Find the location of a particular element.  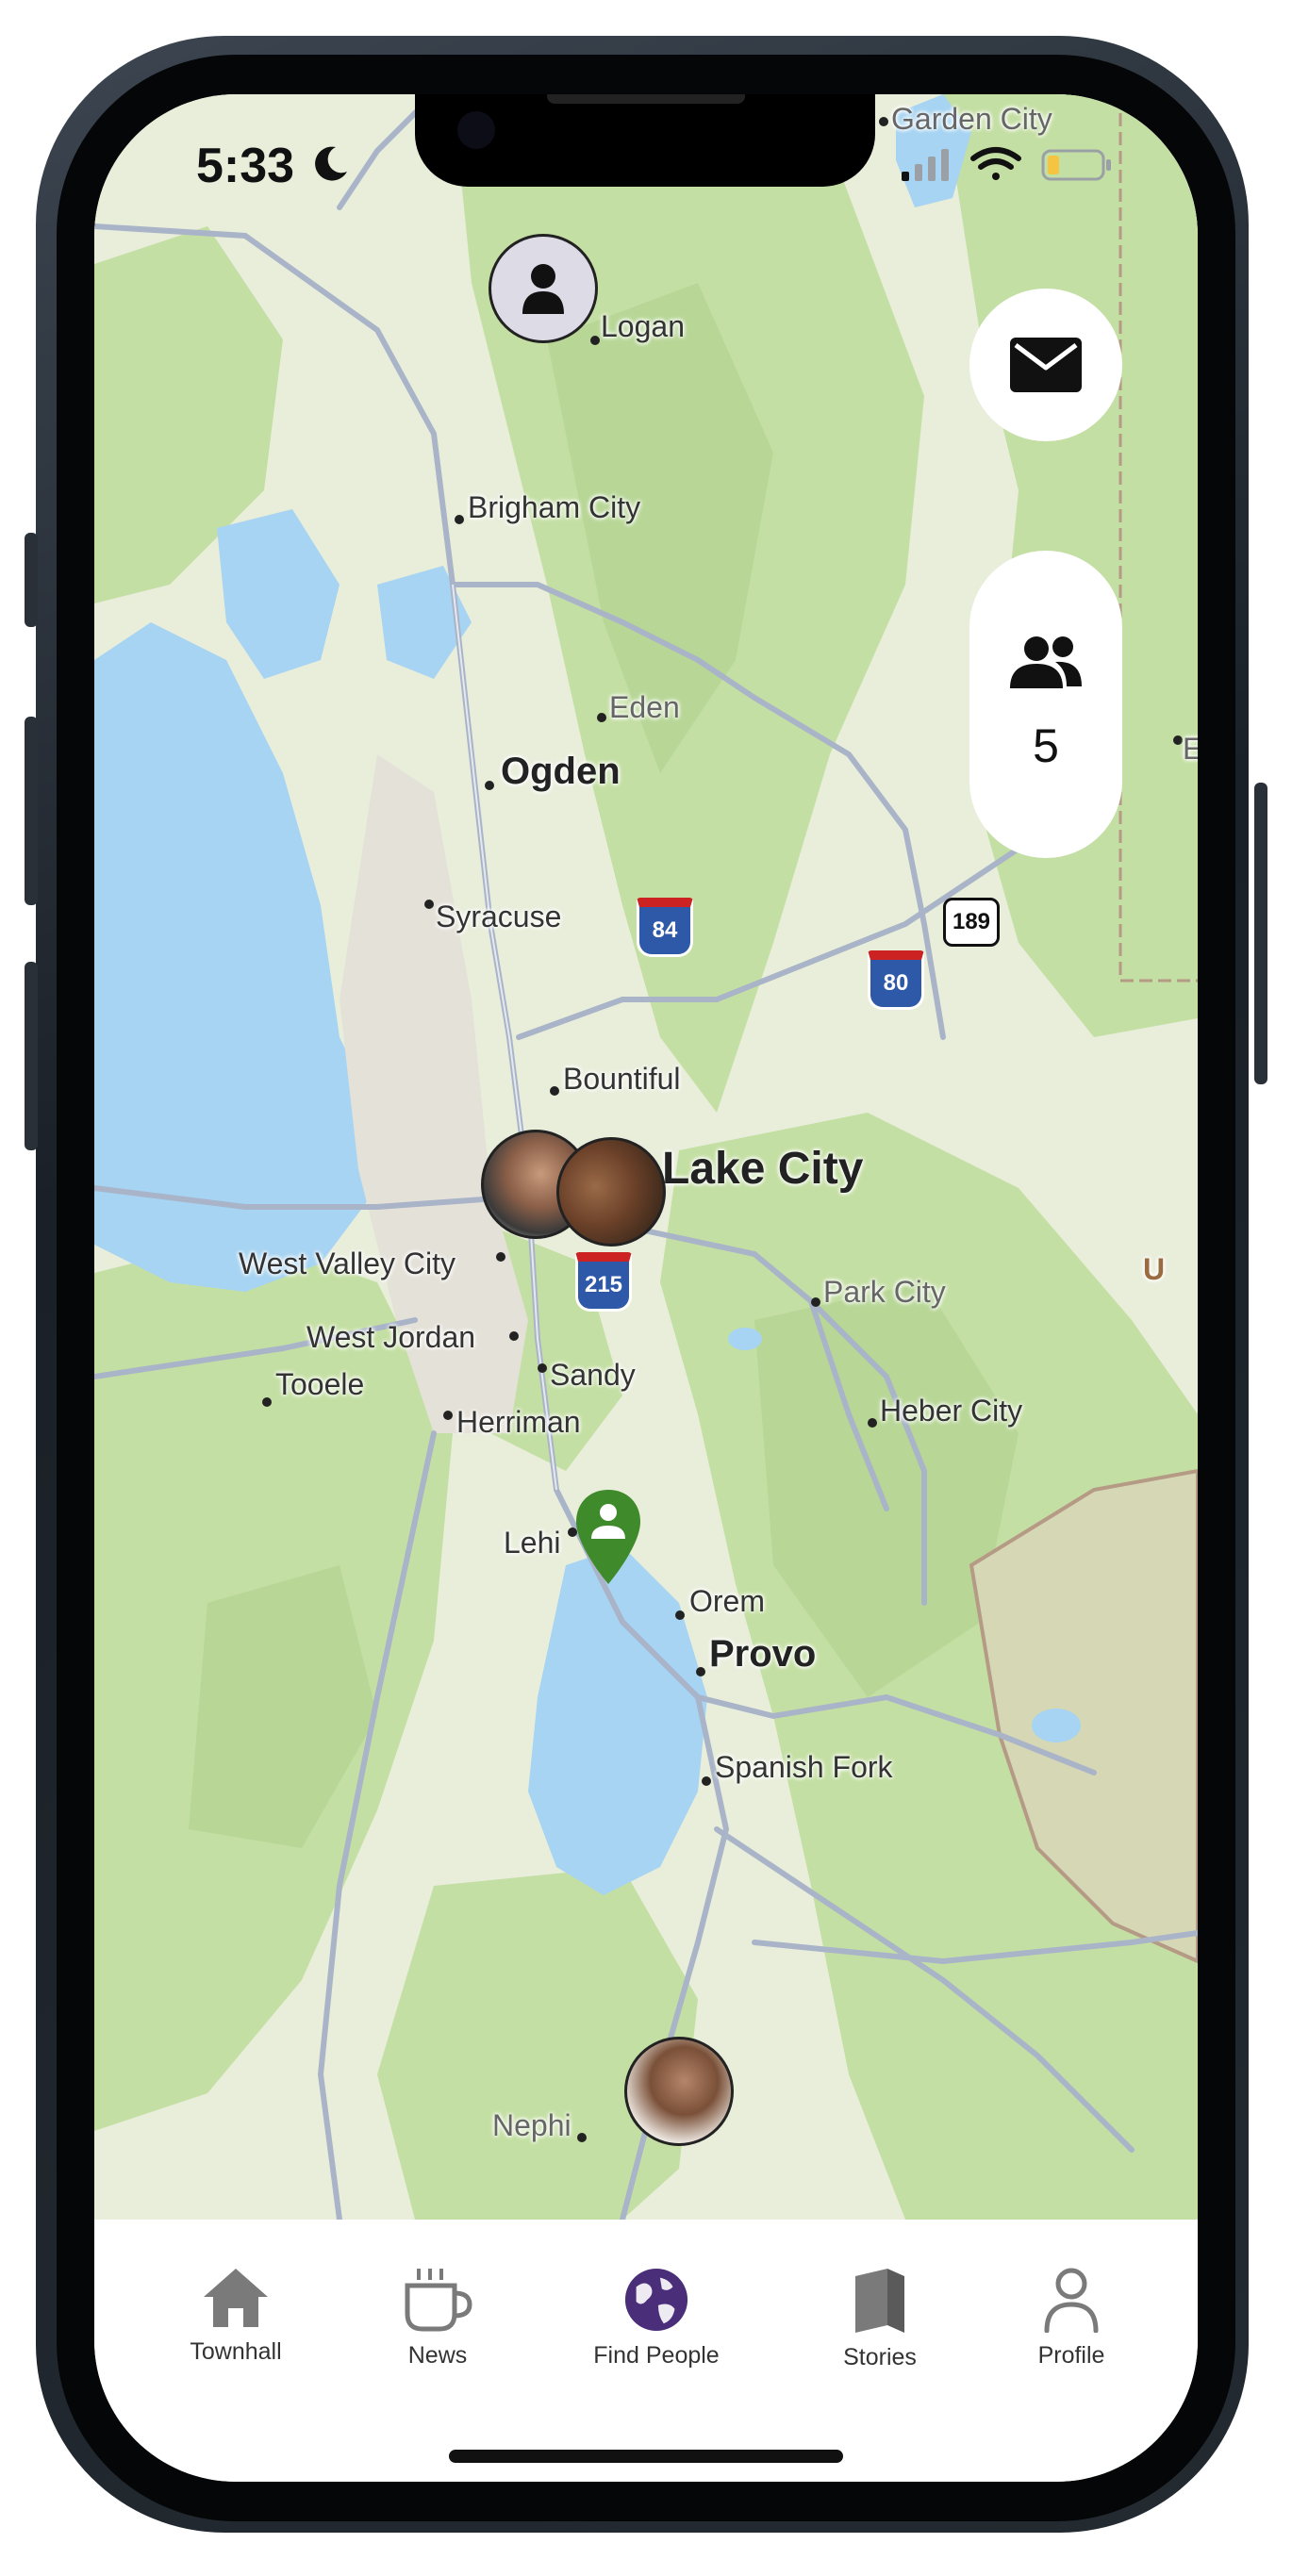

town-label-ogden: Ogden is located at coordinates (561, 772).